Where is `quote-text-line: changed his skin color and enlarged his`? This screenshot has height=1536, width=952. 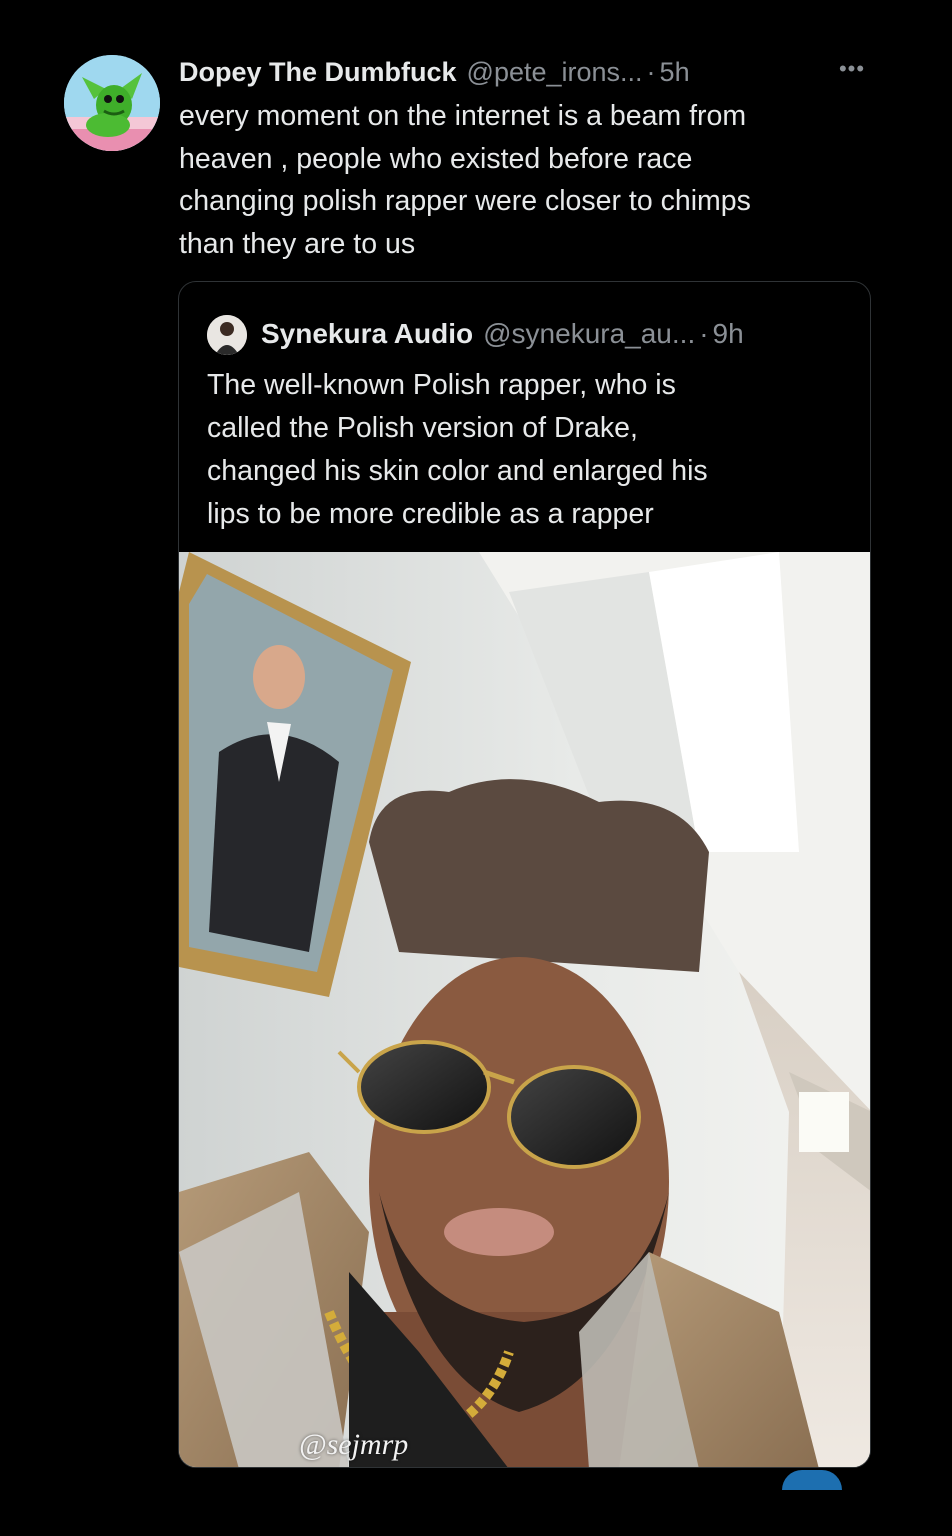
quote-text-line: changed his skin color and enlarged his is located at coordinates (457, 471).